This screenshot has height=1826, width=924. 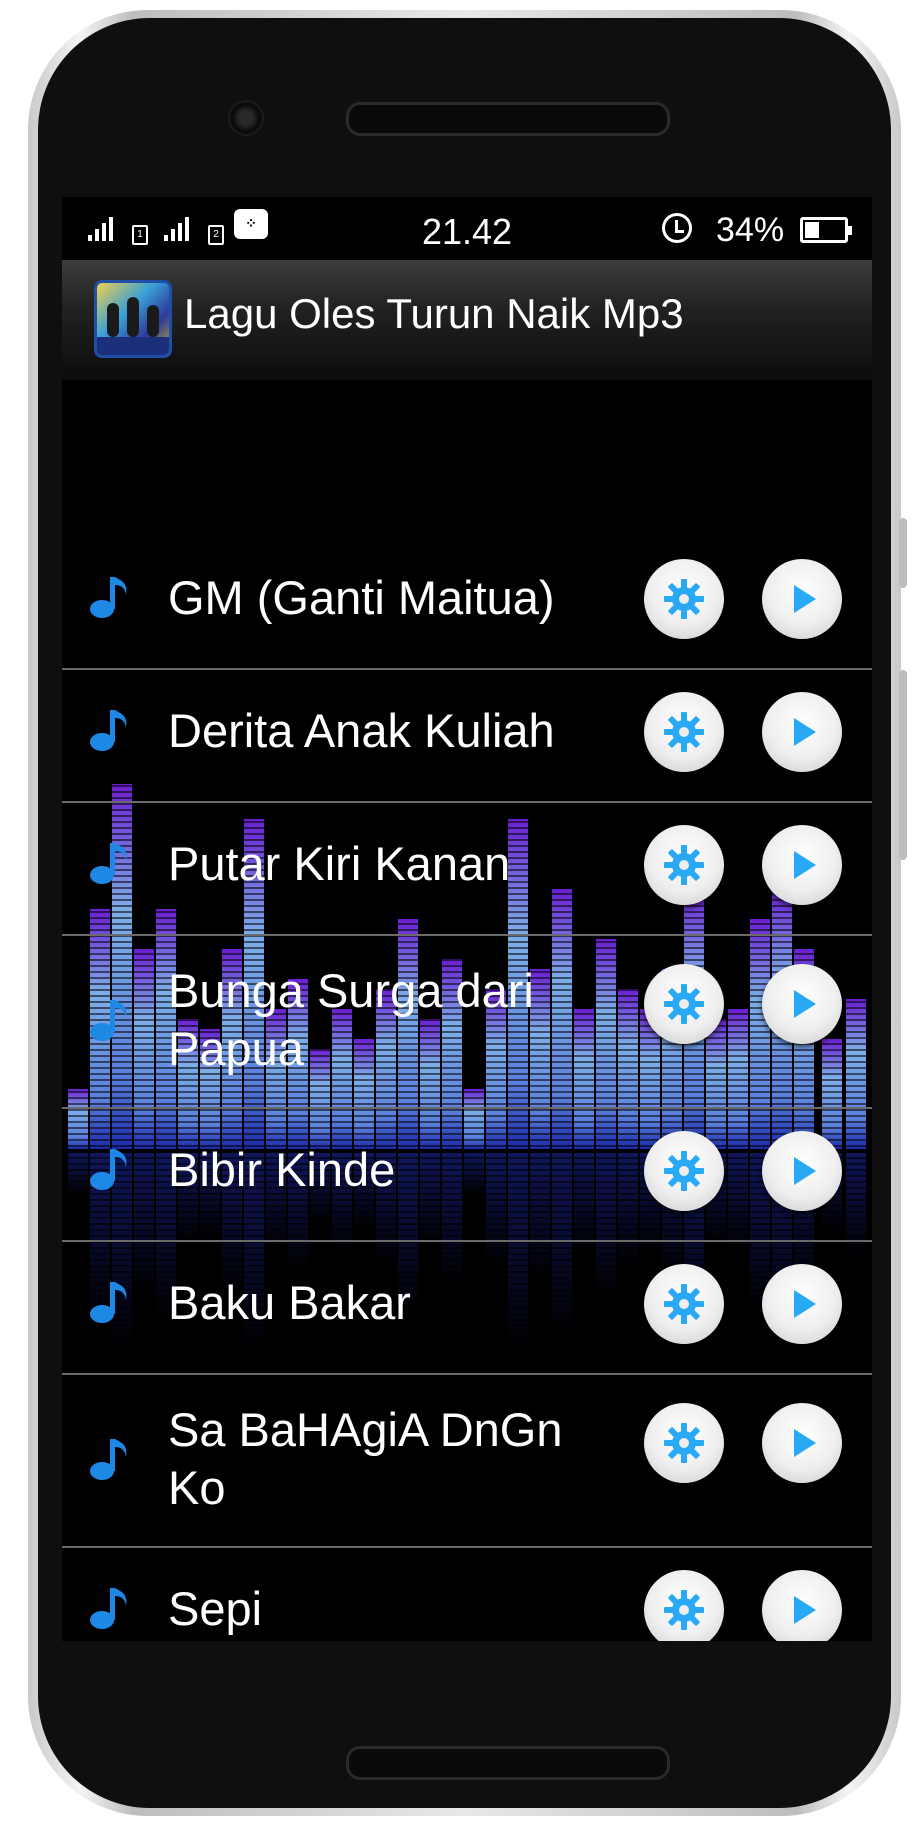 What do you see at coordinates (246, 118) in the screenshot?
I see `front-camera` at bounding box center [246, 118].